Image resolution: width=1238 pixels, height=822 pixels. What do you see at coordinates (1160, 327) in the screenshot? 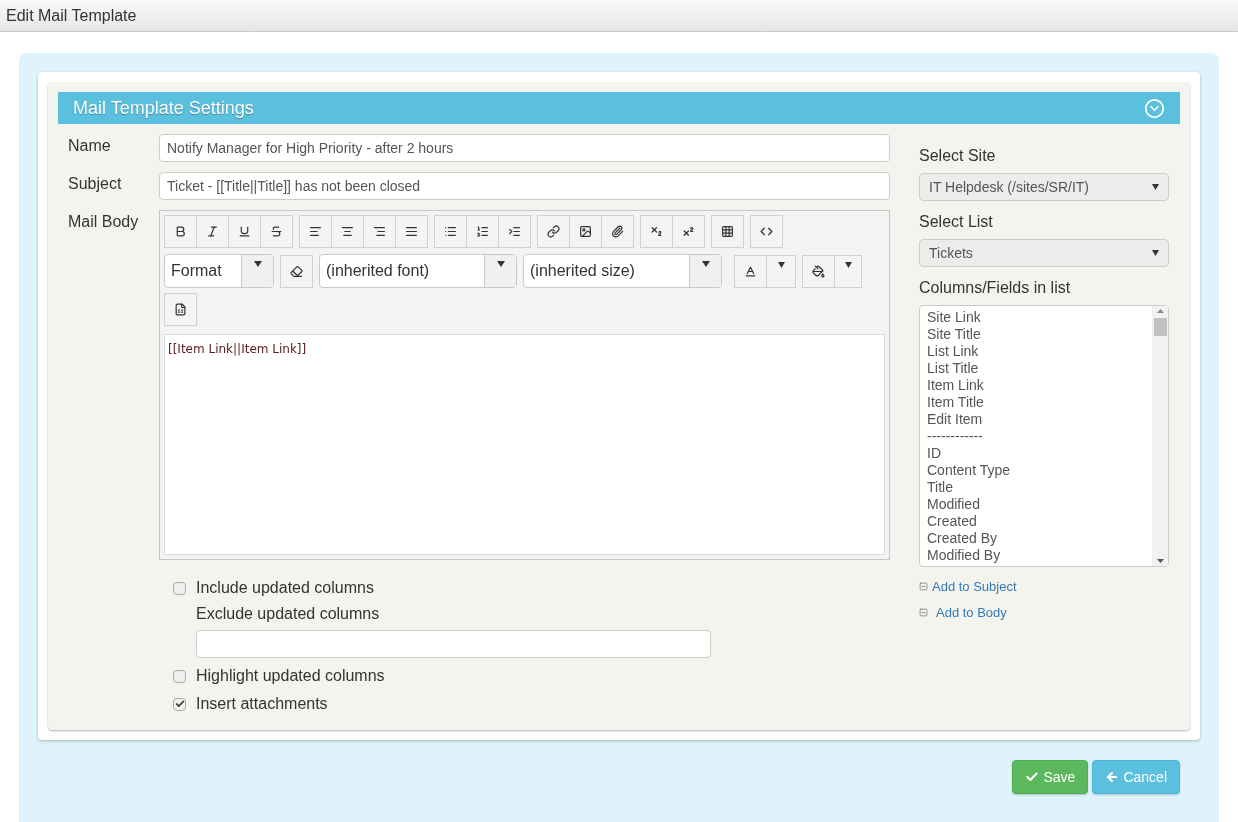
I see `scroll-thumb` at bounding box center [1160, 327].